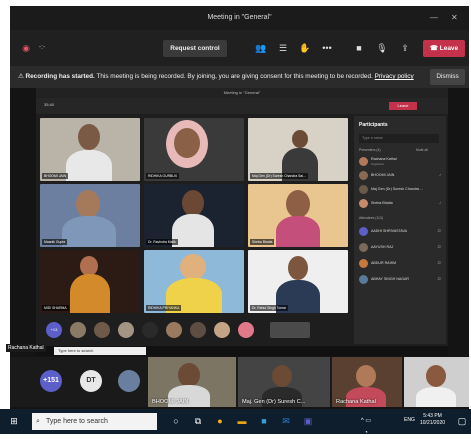 Image resolution: width=471 pixels, height=439 pixels. I want to click on participant-name: Rachana Kathal, so click(356, 402).